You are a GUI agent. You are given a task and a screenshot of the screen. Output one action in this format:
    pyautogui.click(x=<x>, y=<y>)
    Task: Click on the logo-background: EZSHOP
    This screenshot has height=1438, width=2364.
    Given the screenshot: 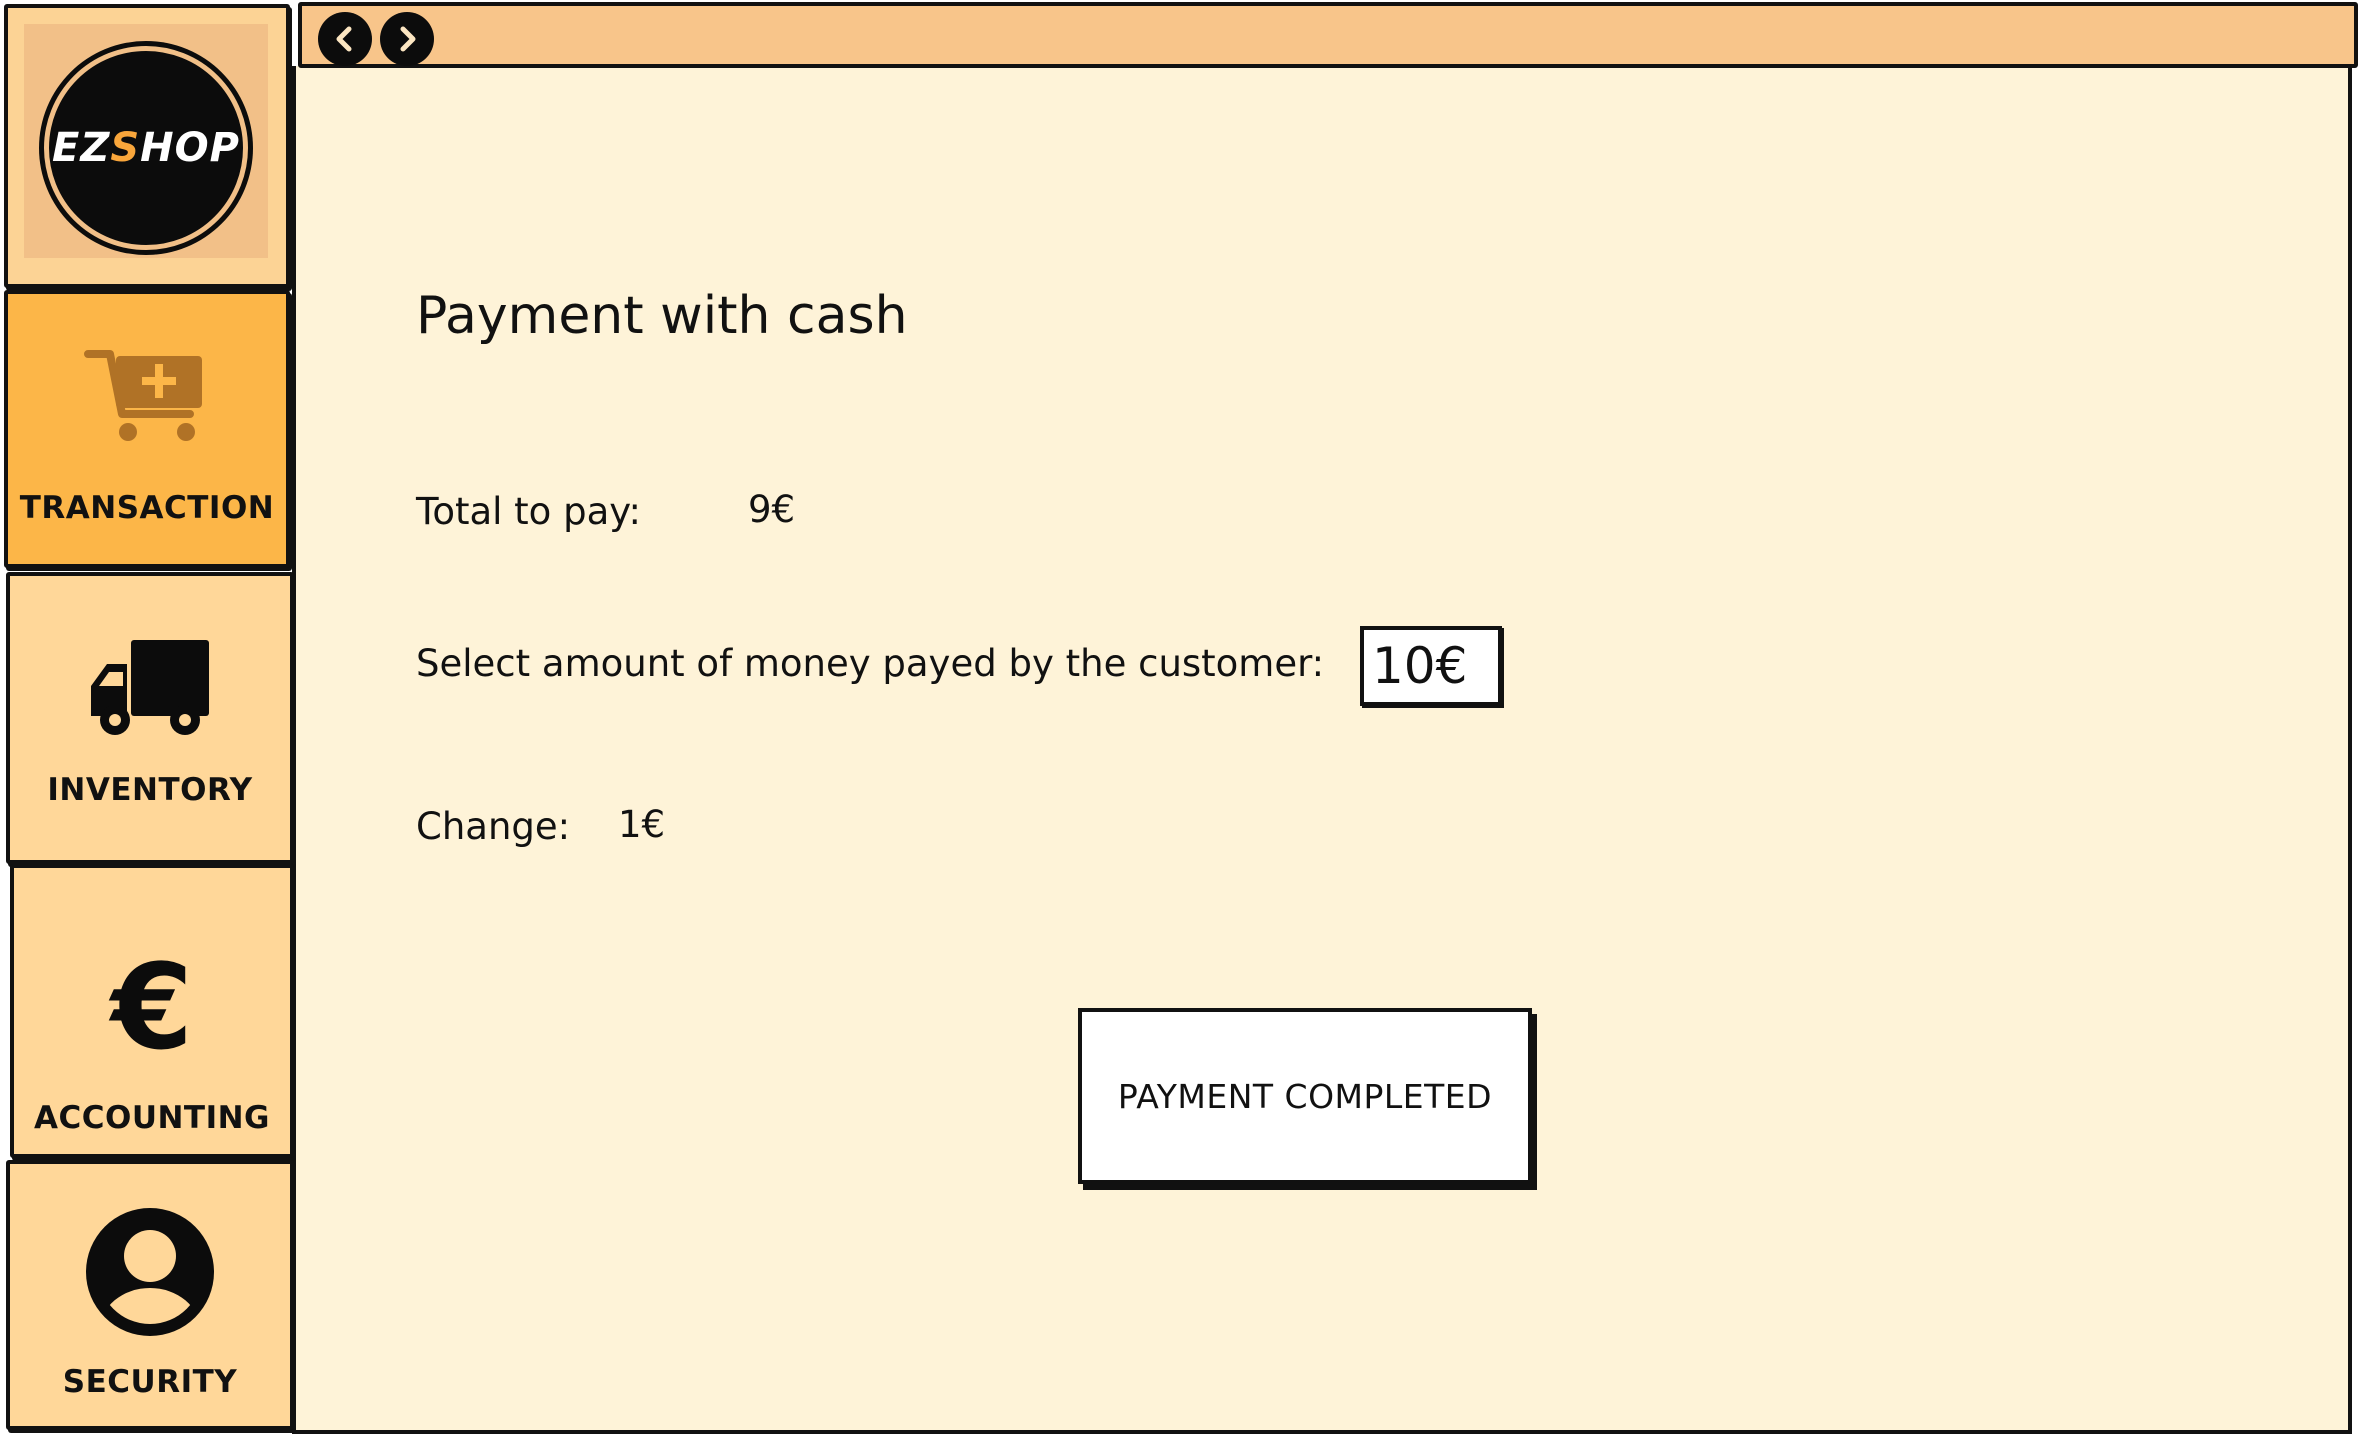 What is the action you would take?
    pyautogui.click(x=146, y=141)
    